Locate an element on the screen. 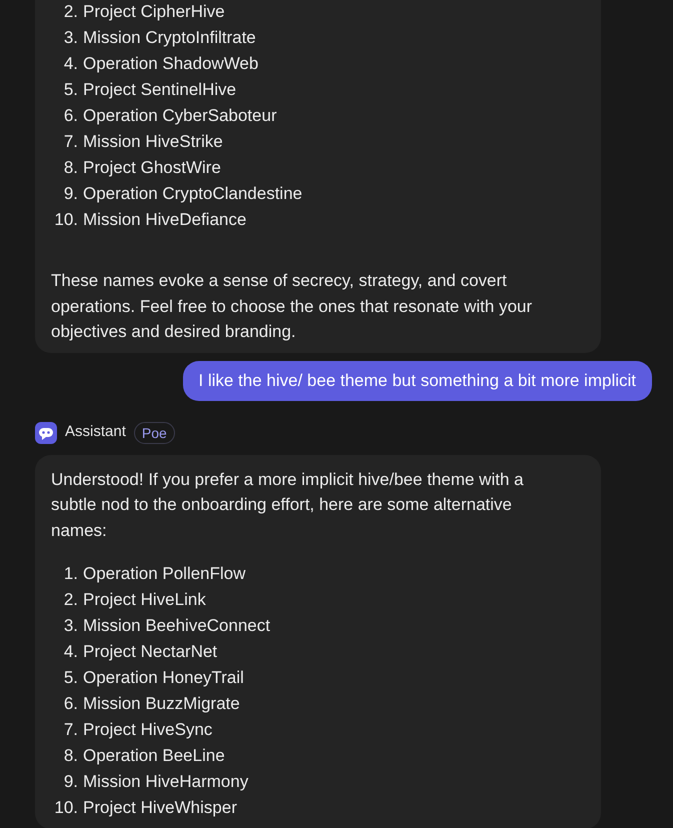 This screenshot has width=673, height=828. list-item: Mission BeehiveConnect is located at coordinates (176, 626).